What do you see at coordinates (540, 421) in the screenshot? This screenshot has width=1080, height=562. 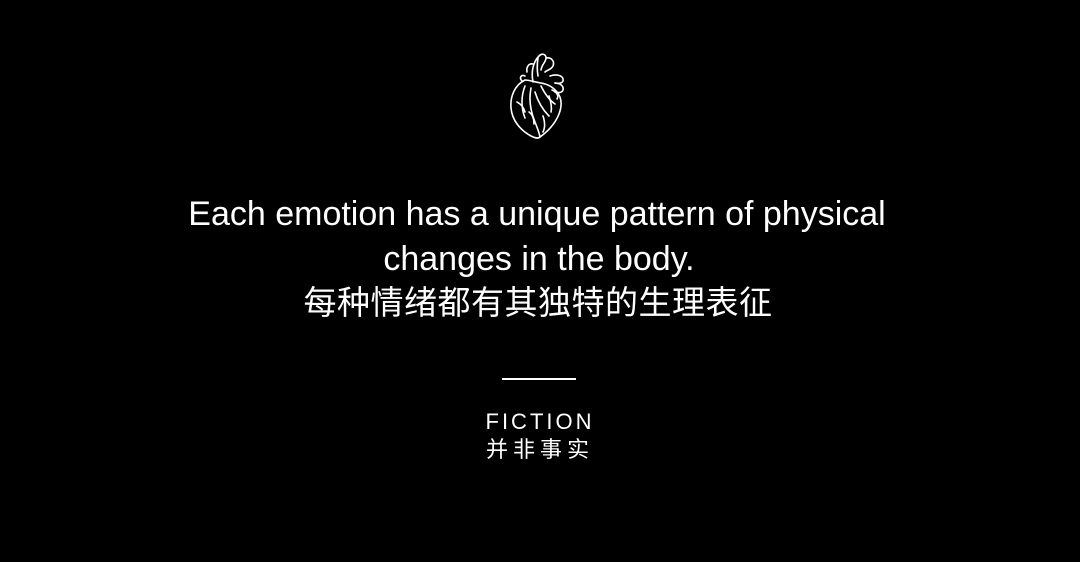 I see `tag-english: FICTION` at bounding box center [540, 421].